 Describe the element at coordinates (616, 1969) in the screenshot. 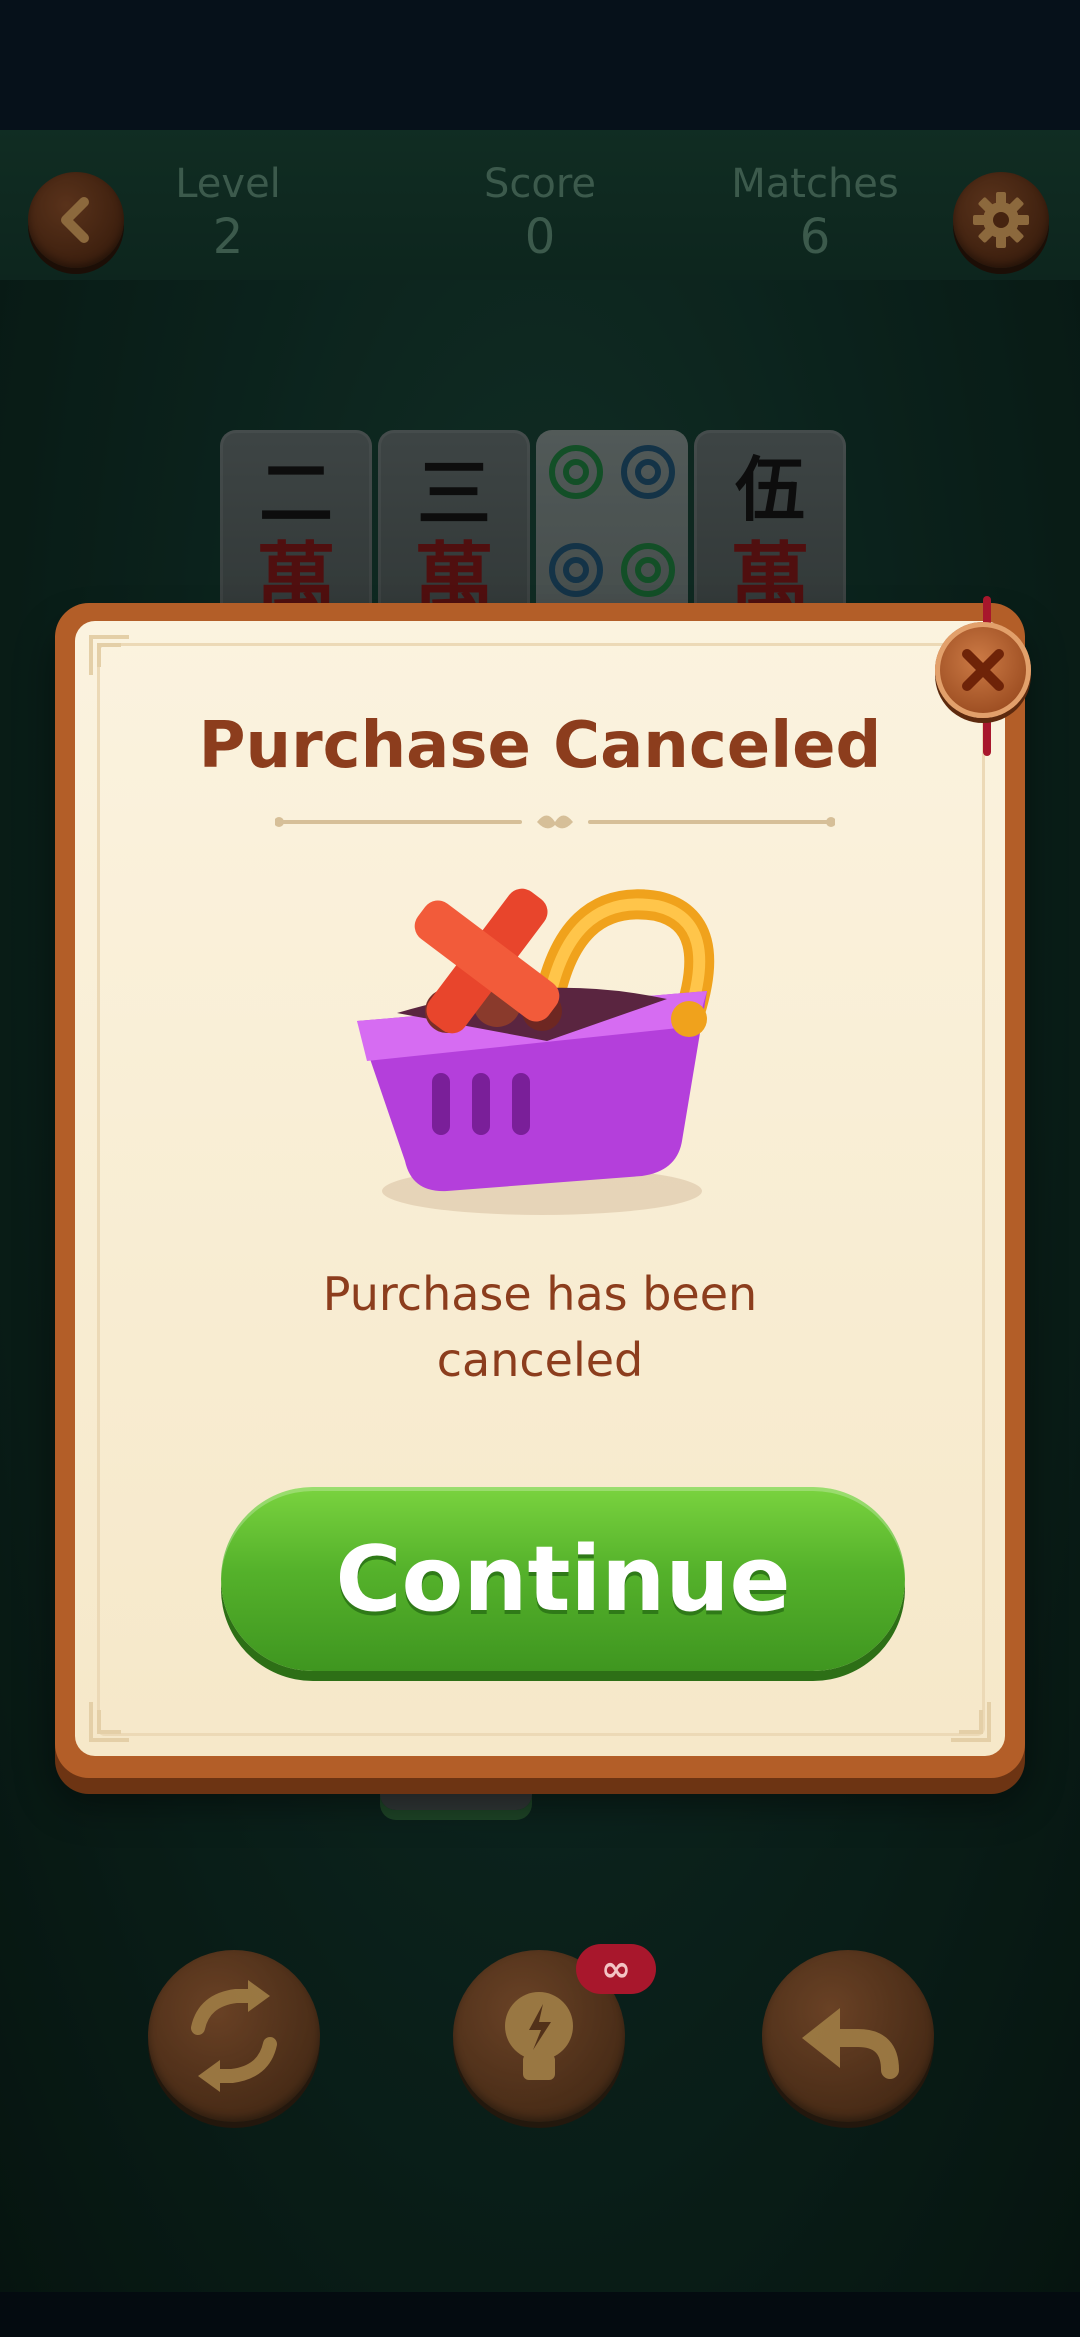

I see `hint-count-badge: ∞` at that location.